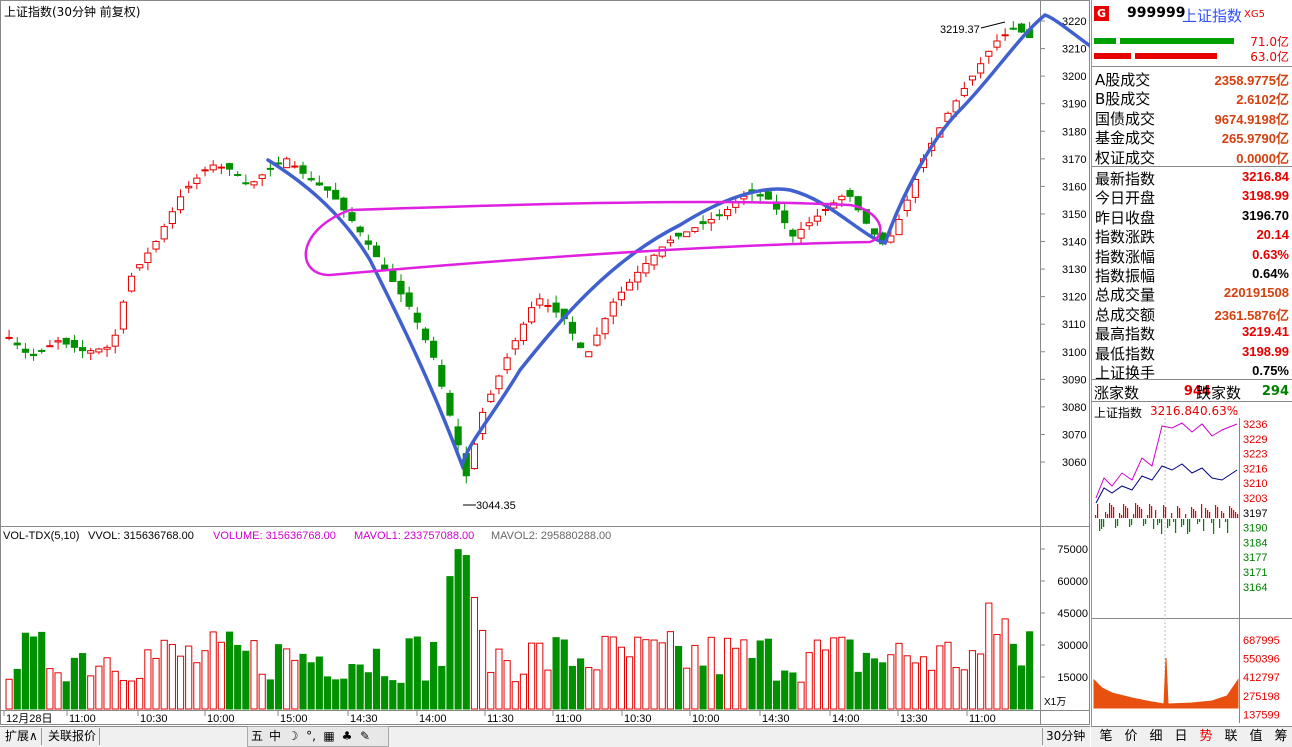 The width and height of the screenshot is (1292, 747). Describe the element at coordinates (275, 736) in the screenshot. I see `chinese-mode-icon: 中` at that location.